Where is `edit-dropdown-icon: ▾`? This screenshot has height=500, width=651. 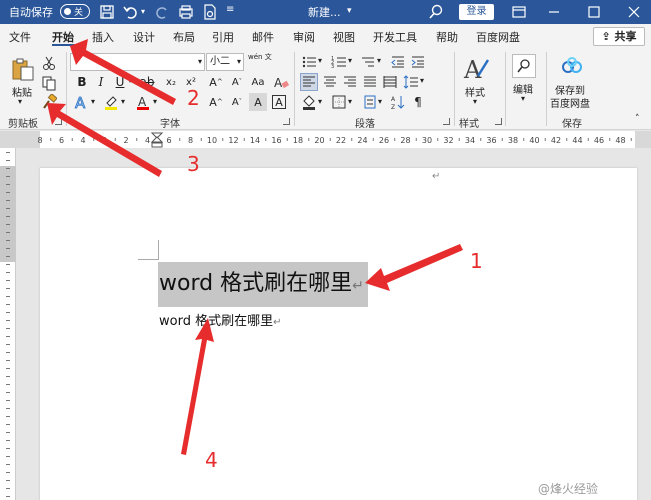
edit-dropdown-icon: ▾ is located at coordinates (523, 98).